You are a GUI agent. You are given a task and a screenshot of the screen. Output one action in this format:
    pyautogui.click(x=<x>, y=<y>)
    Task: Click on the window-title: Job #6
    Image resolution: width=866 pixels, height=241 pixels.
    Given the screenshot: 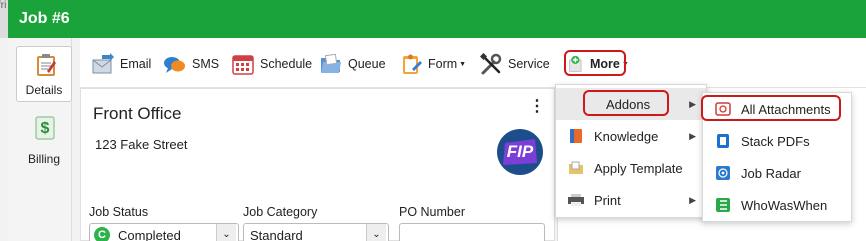 What is the action you would take?
    pyautogui.click(x=44, y=18)
    